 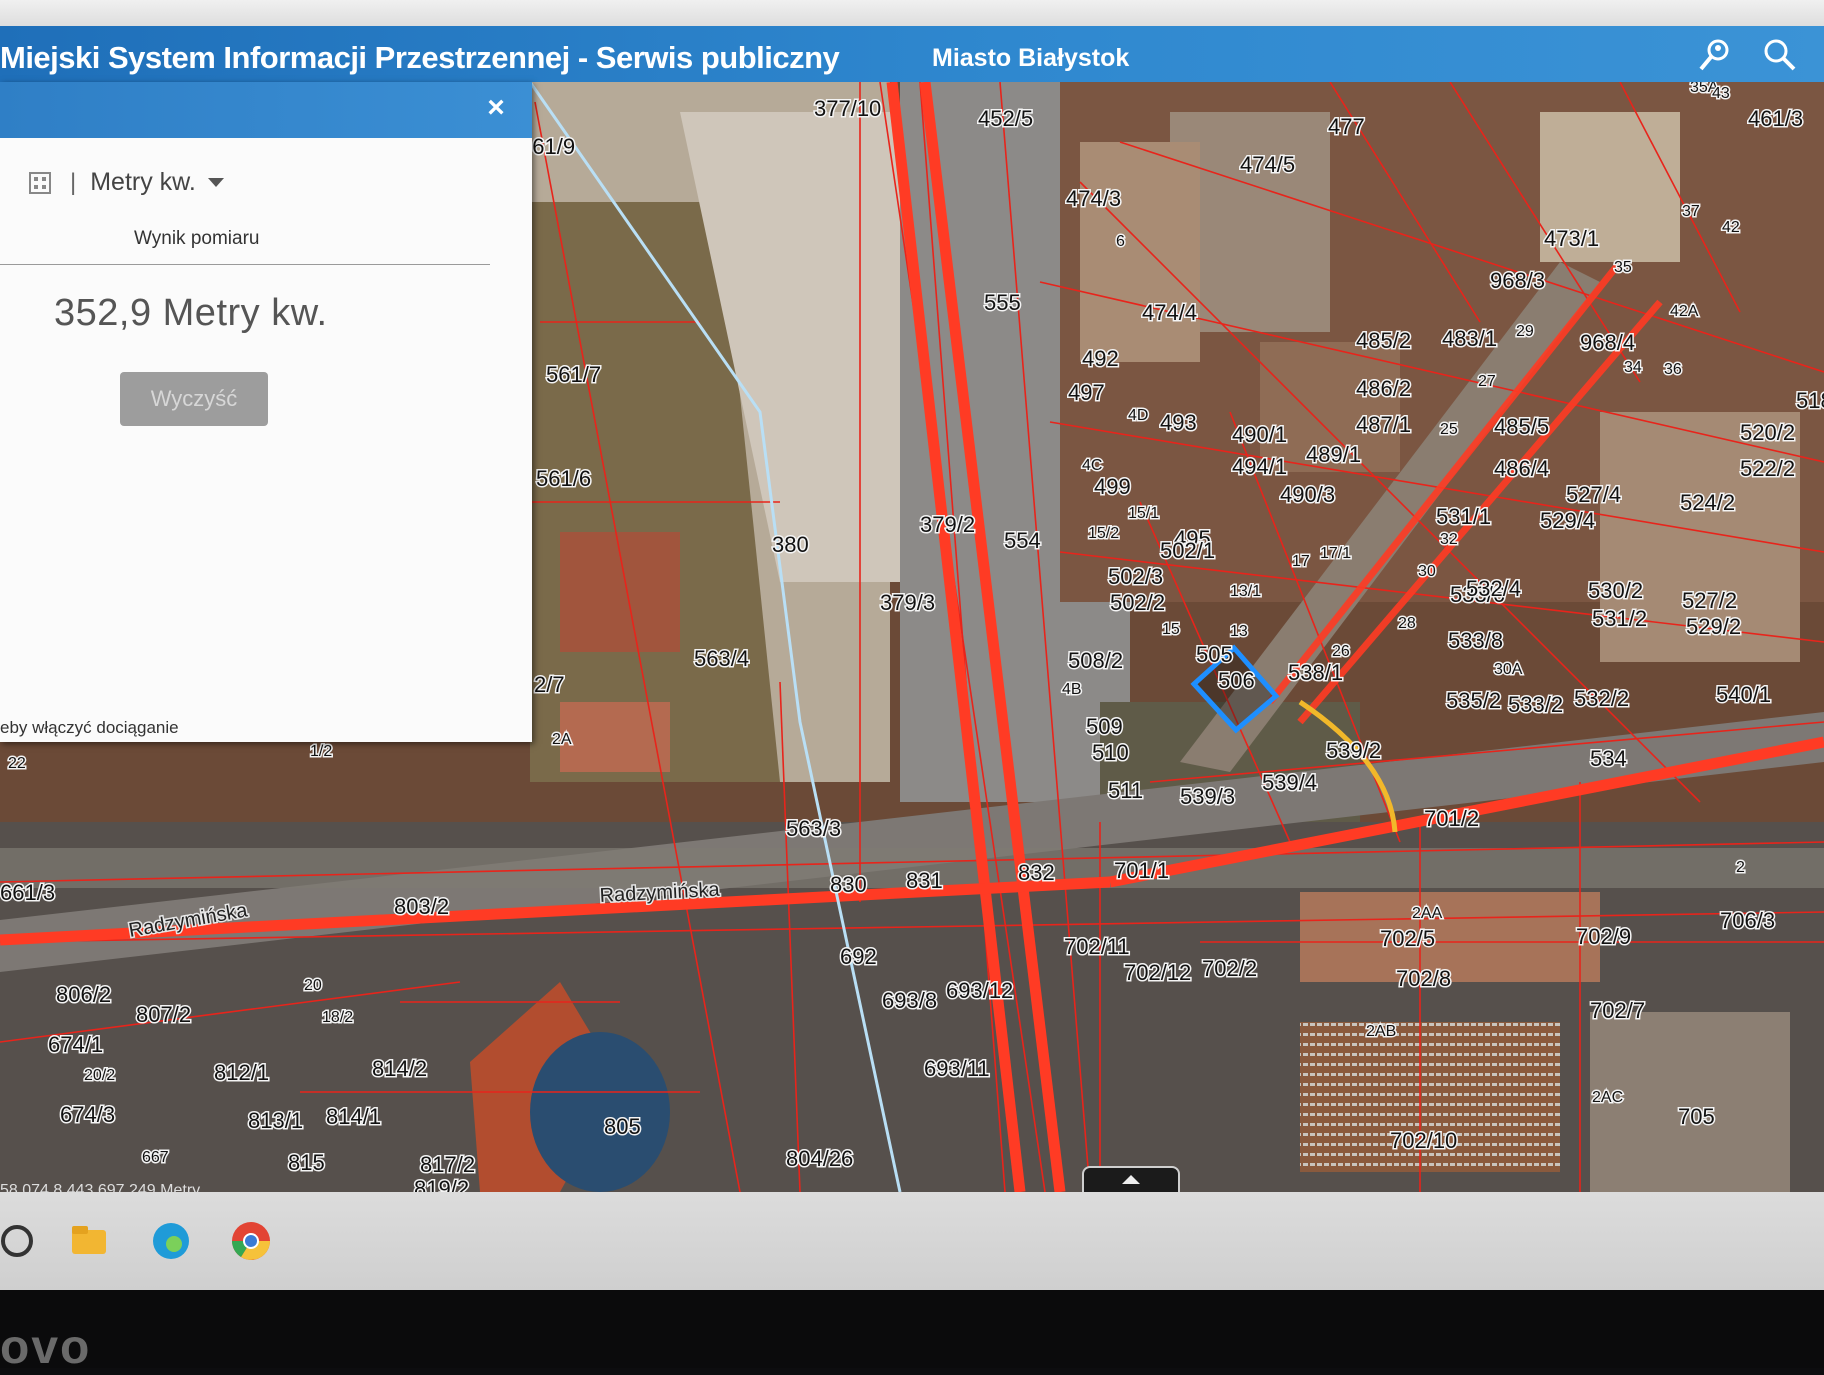 I want to click on parcel-number-label: 502/3, so click(x=1135, y=576).